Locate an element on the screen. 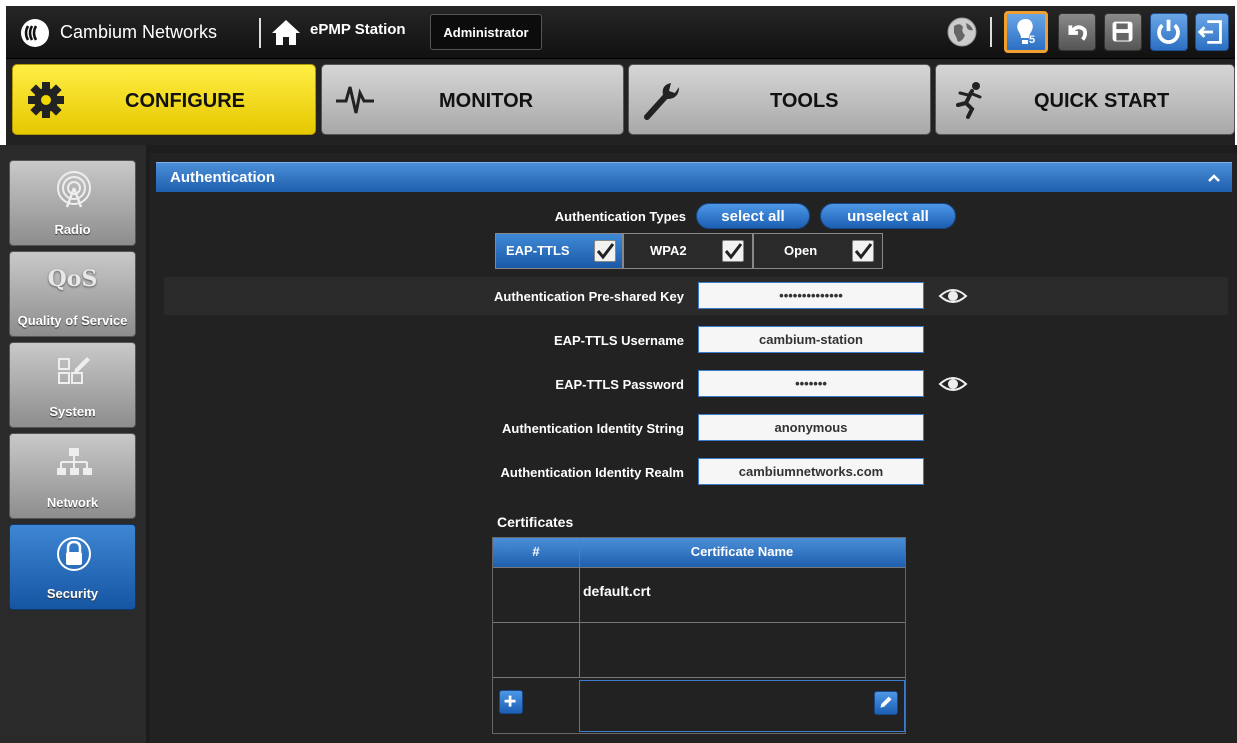 This screenshot has height=743, width=1237. panel-title: Authentication is located at coordinates (222, 177).